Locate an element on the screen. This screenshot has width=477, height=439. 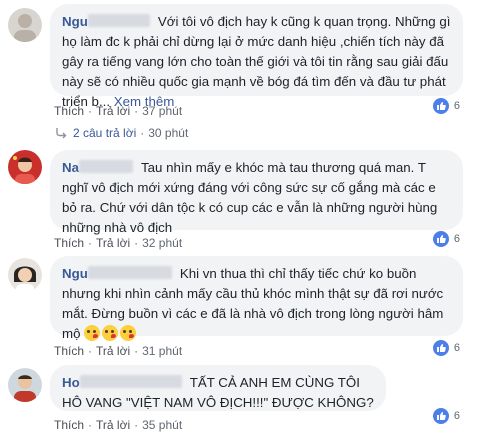
view-replies-link: 2 câu trả lời · 30 phút is located at coordinates (121, 133).